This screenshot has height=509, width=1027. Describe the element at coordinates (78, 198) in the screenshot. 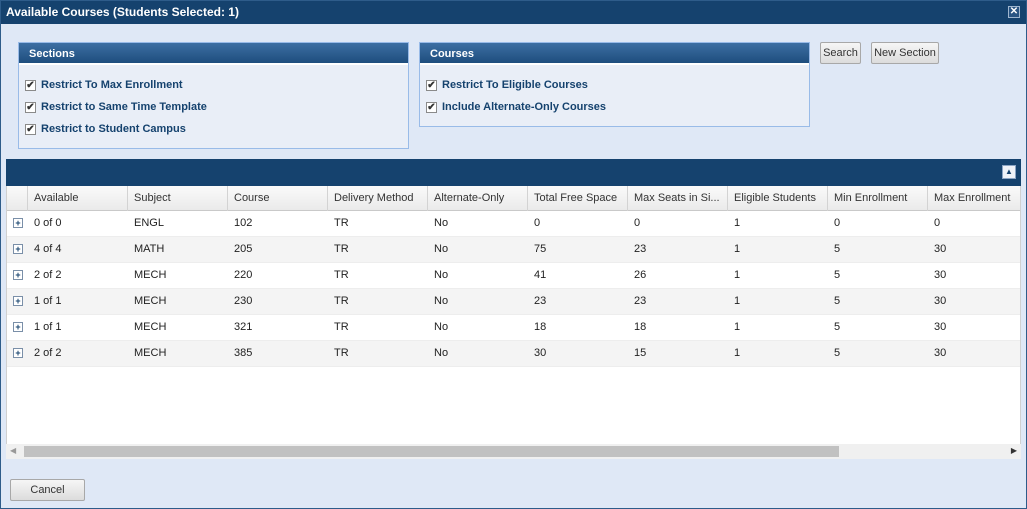

I see `column-header-available: Available` at that location.